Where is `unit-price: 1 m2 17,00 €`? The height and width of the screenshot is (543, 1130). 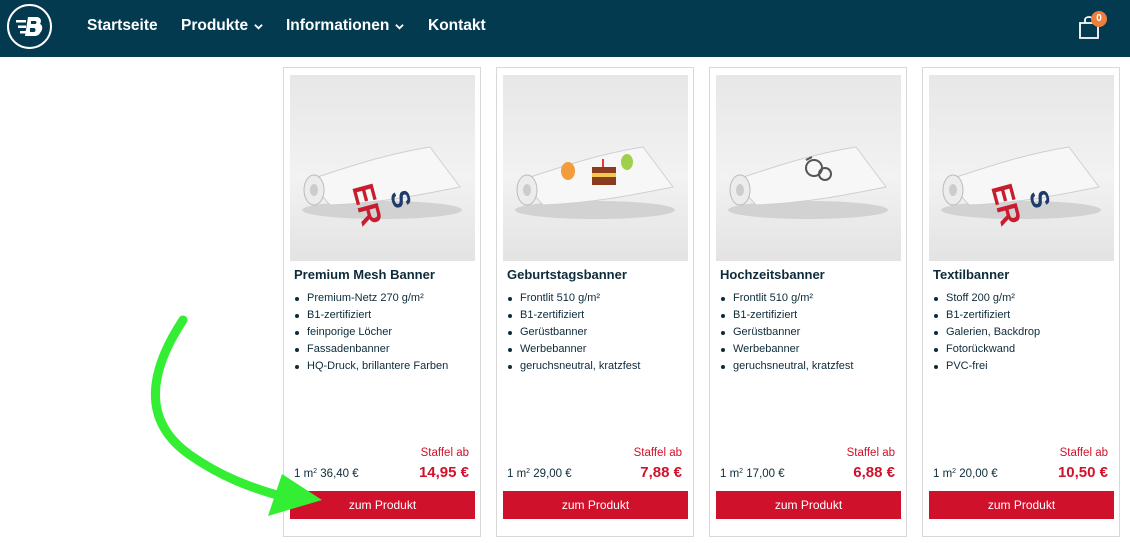
unit-price: 1 m2 17,00 € is located at coordinates (752, 474).